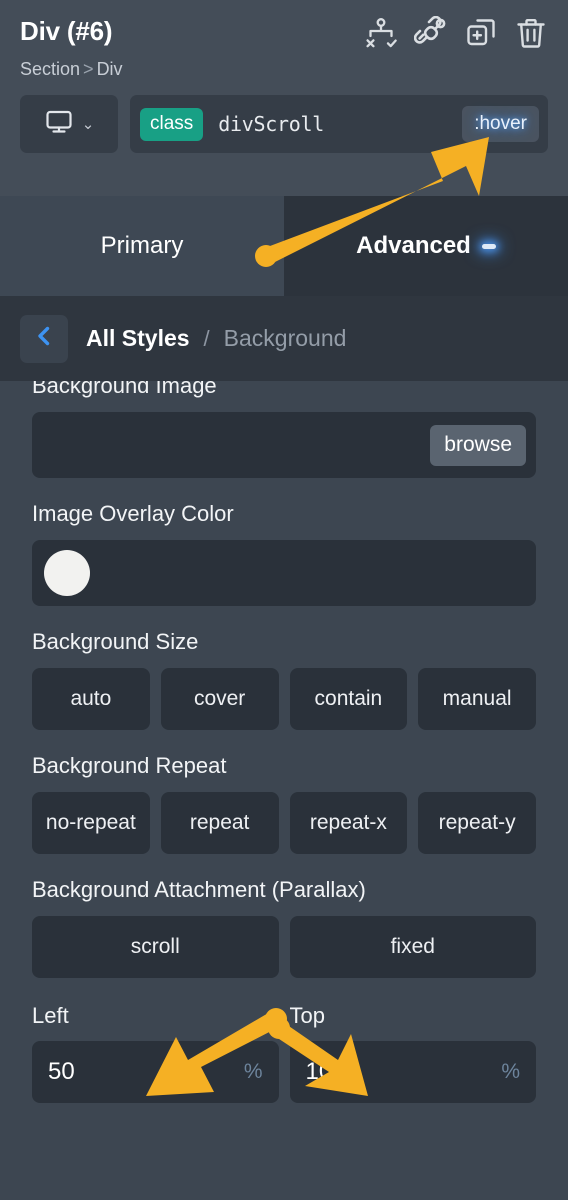  I want to click on background-position-row: Left 50 % Top 100 %, so click(284, 1052).